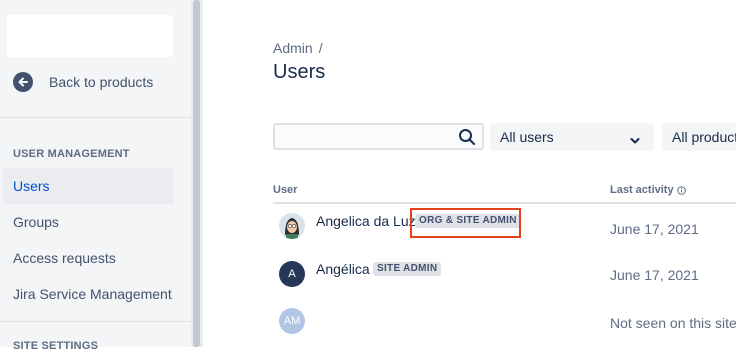  What do you see at coordinates (635, 140) in the screenshot?
I see `chevron-down-icon` at bounding box center [635, 140].